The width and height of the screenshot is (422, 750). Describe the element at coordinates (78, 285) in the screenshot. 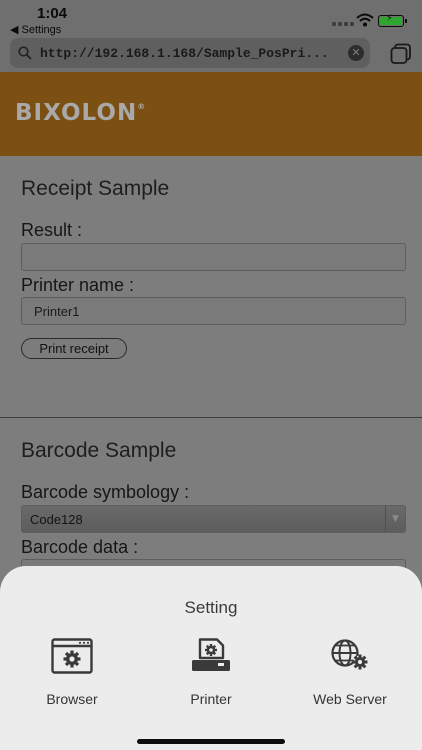

I see `printer-name-label: Printer name :` at that location.